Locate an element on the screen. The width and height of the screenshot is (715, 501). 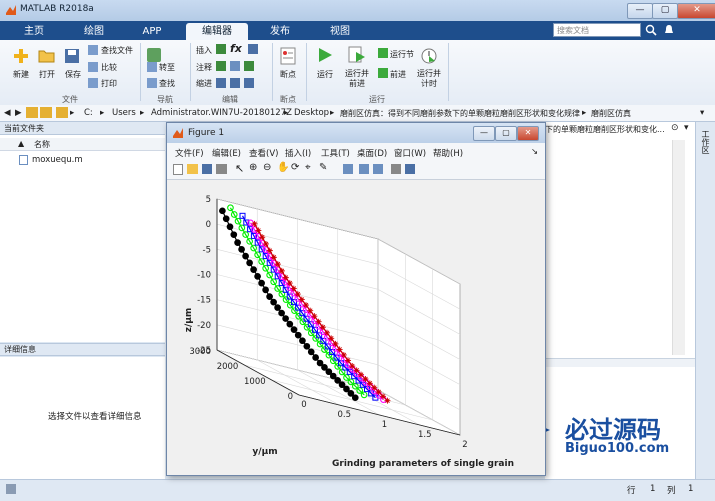
panel-menu-icon: ▾ is located at coordinates (686, 128).